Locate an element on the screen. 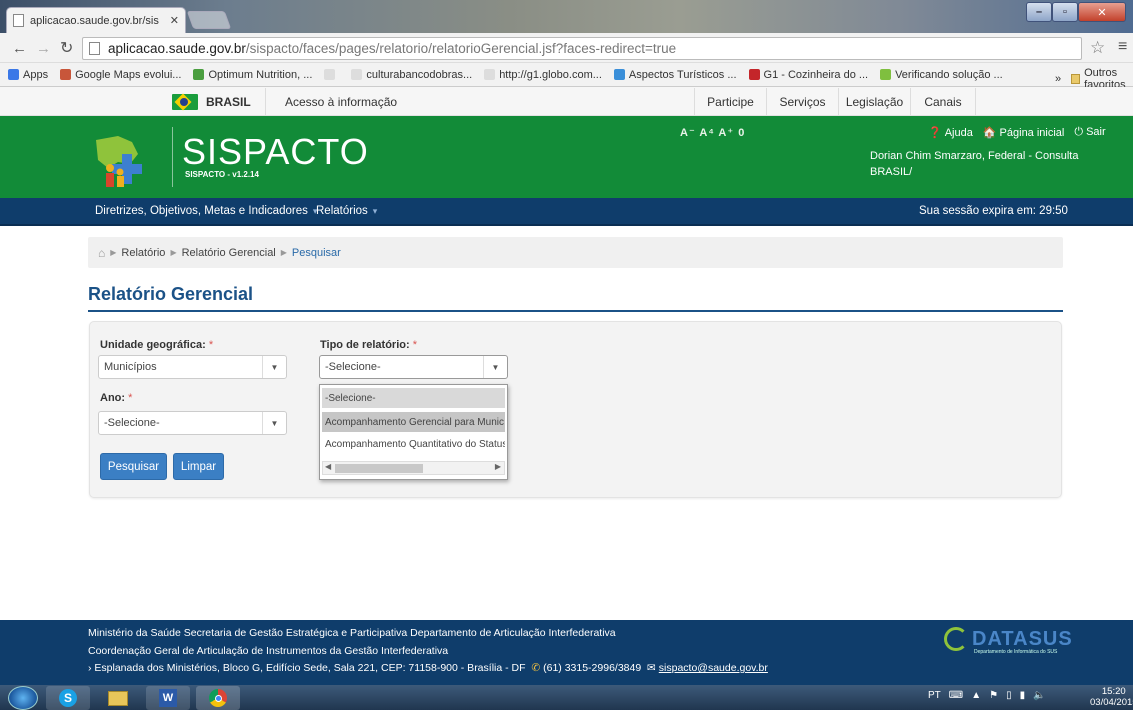  bookmark-item: Apps is located at coordinates (28, 75).